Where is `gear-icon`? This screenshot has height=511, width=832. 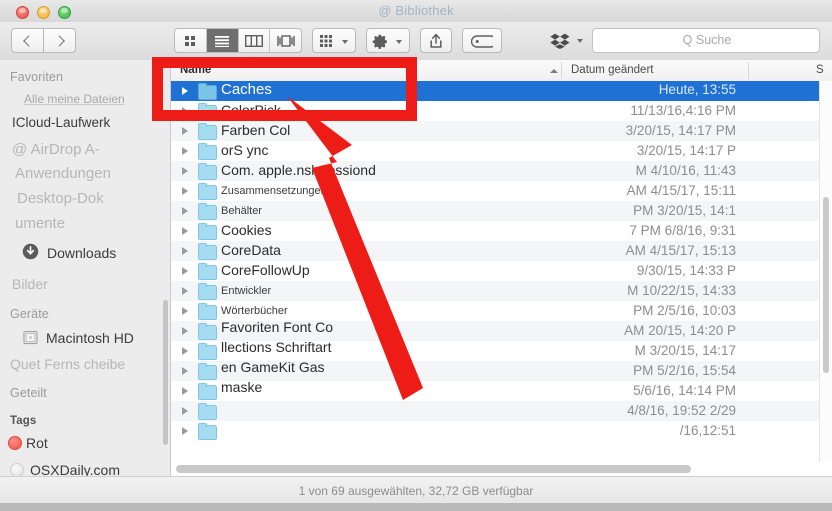
gear-icon is located at coordinates (379, 41).